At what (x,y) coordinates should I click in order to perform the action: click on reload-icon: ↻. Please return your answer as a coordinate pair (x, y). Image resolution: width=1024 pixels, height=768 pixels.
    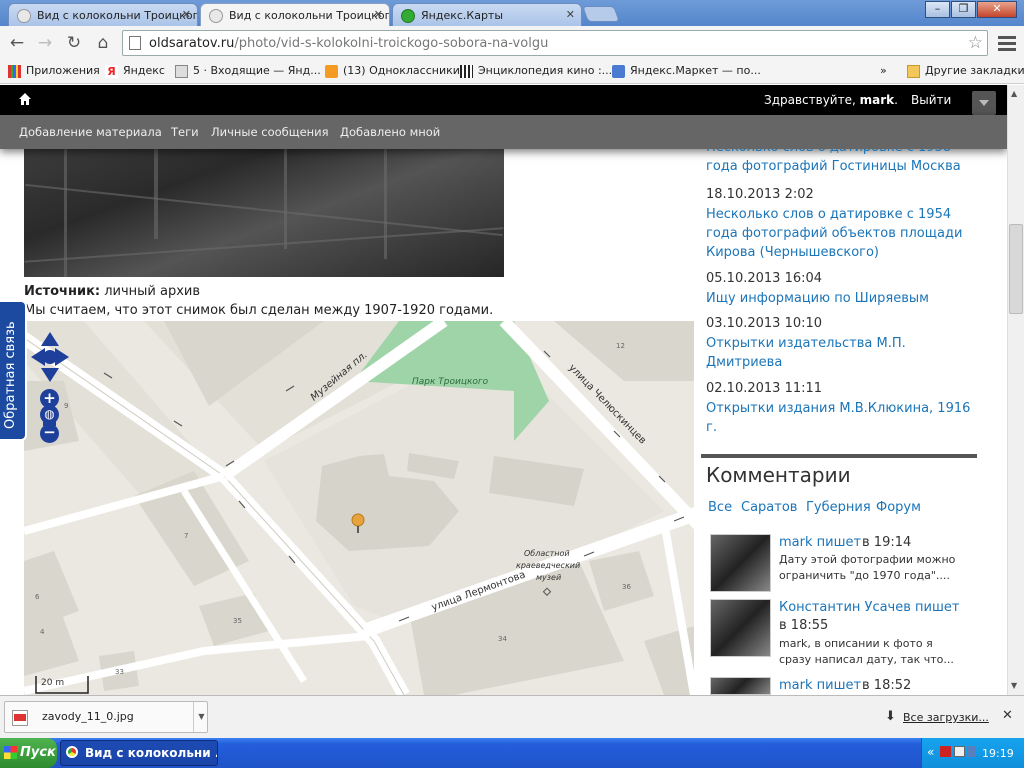
    Looking at the image, I should click on (74, 43).